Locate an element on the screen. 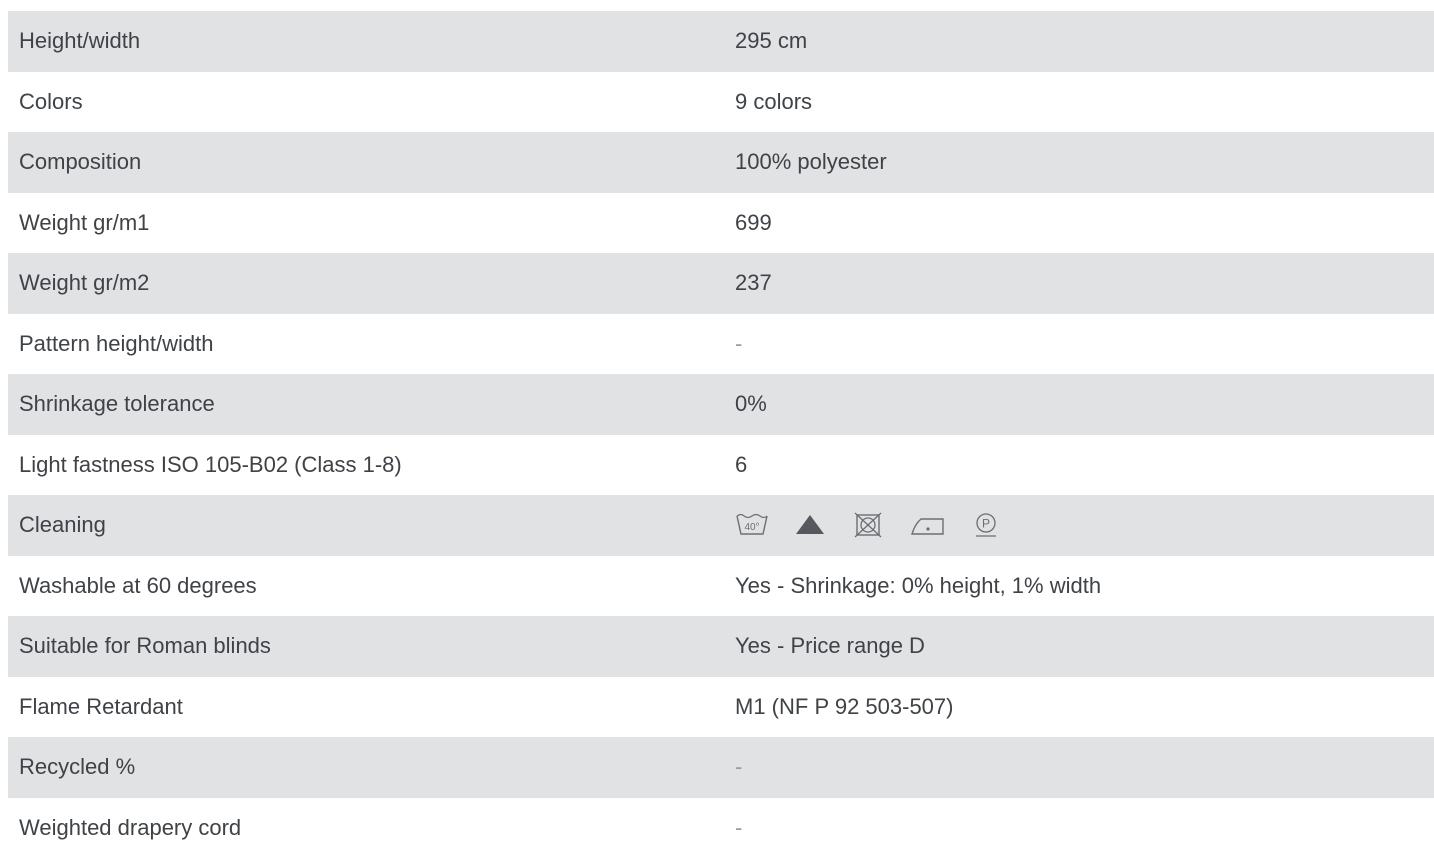 The width and height of the screenshot is (1434, 858). spec-row-shrinkage: Shrinkage tolerance 0% is located at coordinates (721, 404).